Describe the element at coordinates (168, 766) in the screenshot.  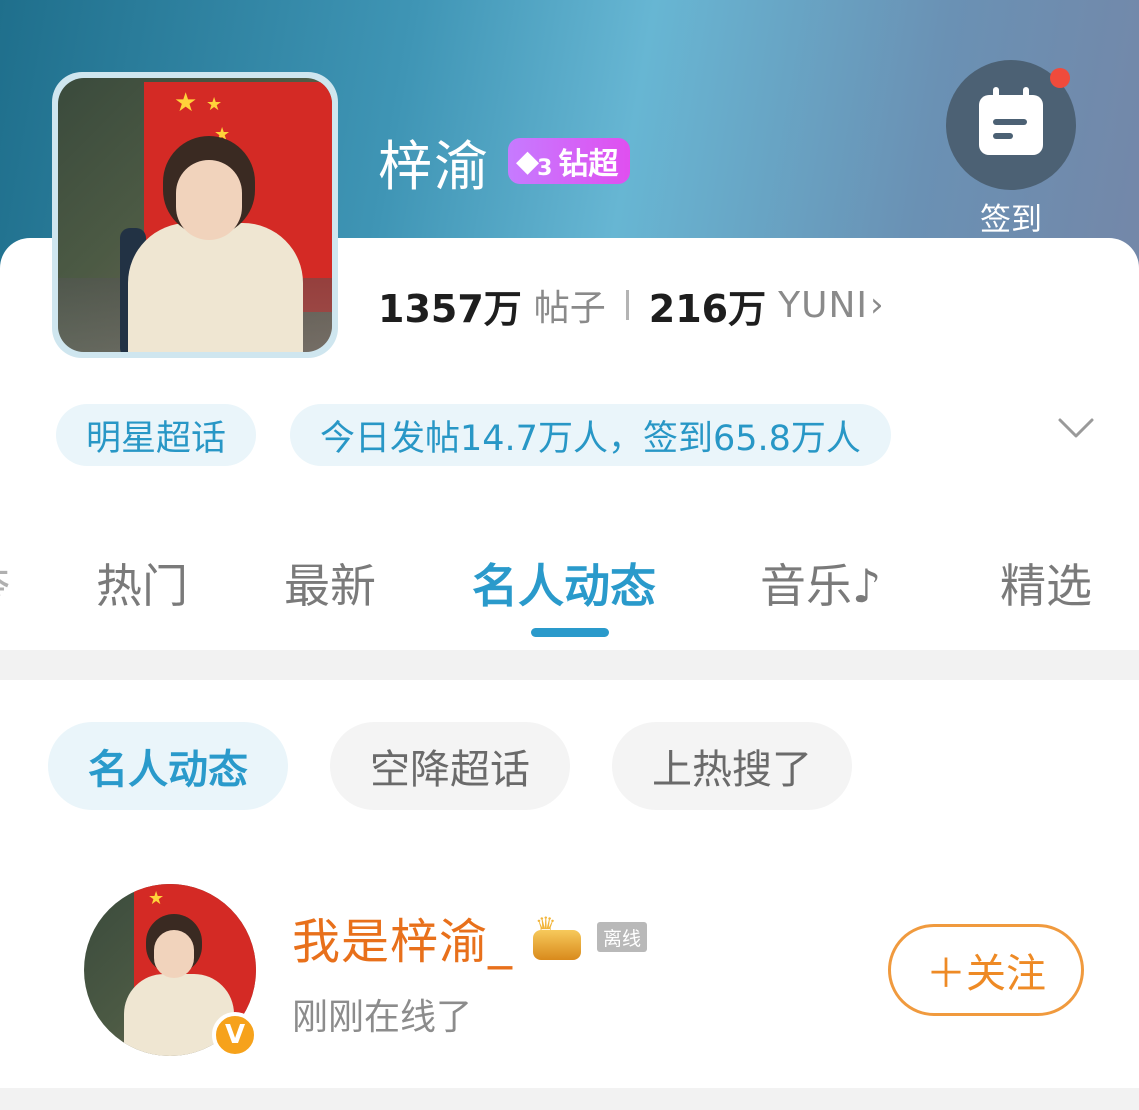
I see `subtab-celebrity: 名人动态` at that location.